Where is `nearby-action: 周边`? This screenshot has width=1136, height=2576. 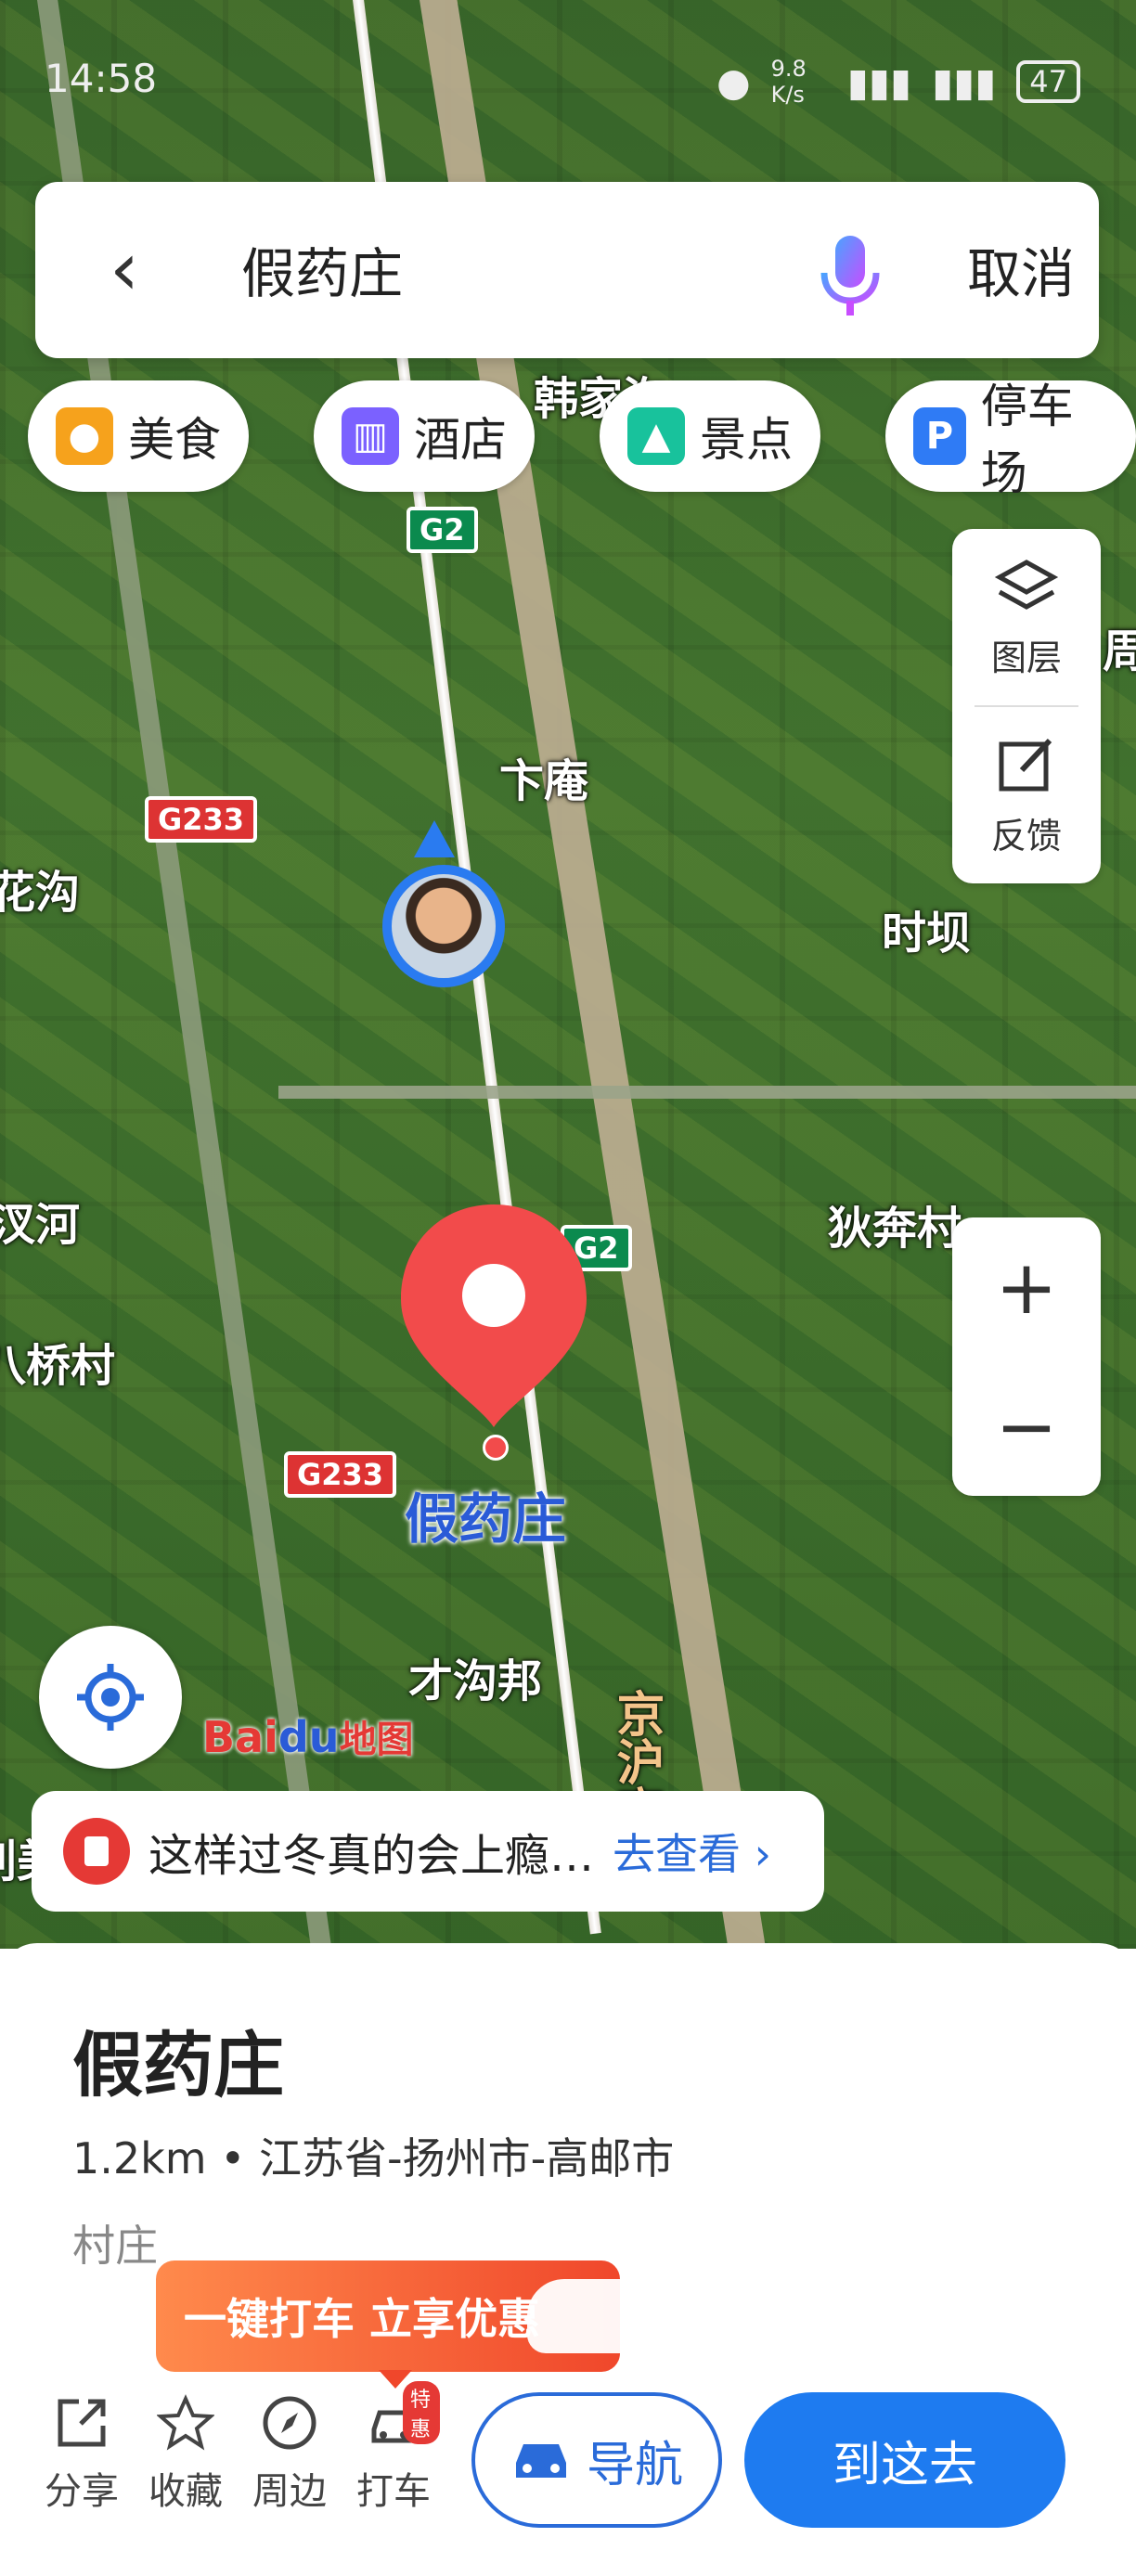 nearby-action: 周边 is located at coordinates (289, 2455).